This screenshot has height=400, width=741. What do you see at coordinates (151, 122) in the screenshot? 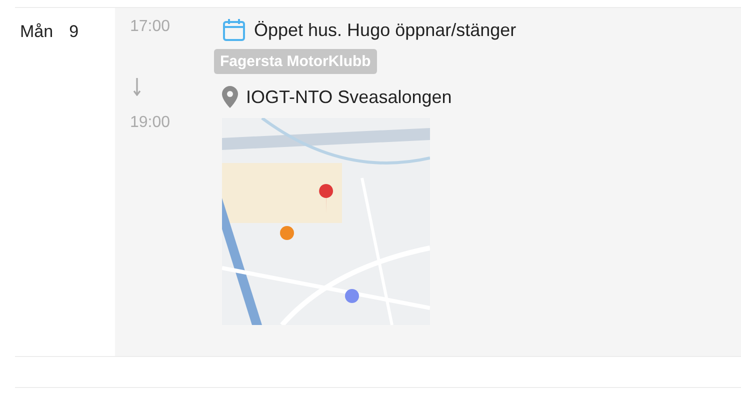
I see `end-time: 19:00` at bounding box center [151, 122].